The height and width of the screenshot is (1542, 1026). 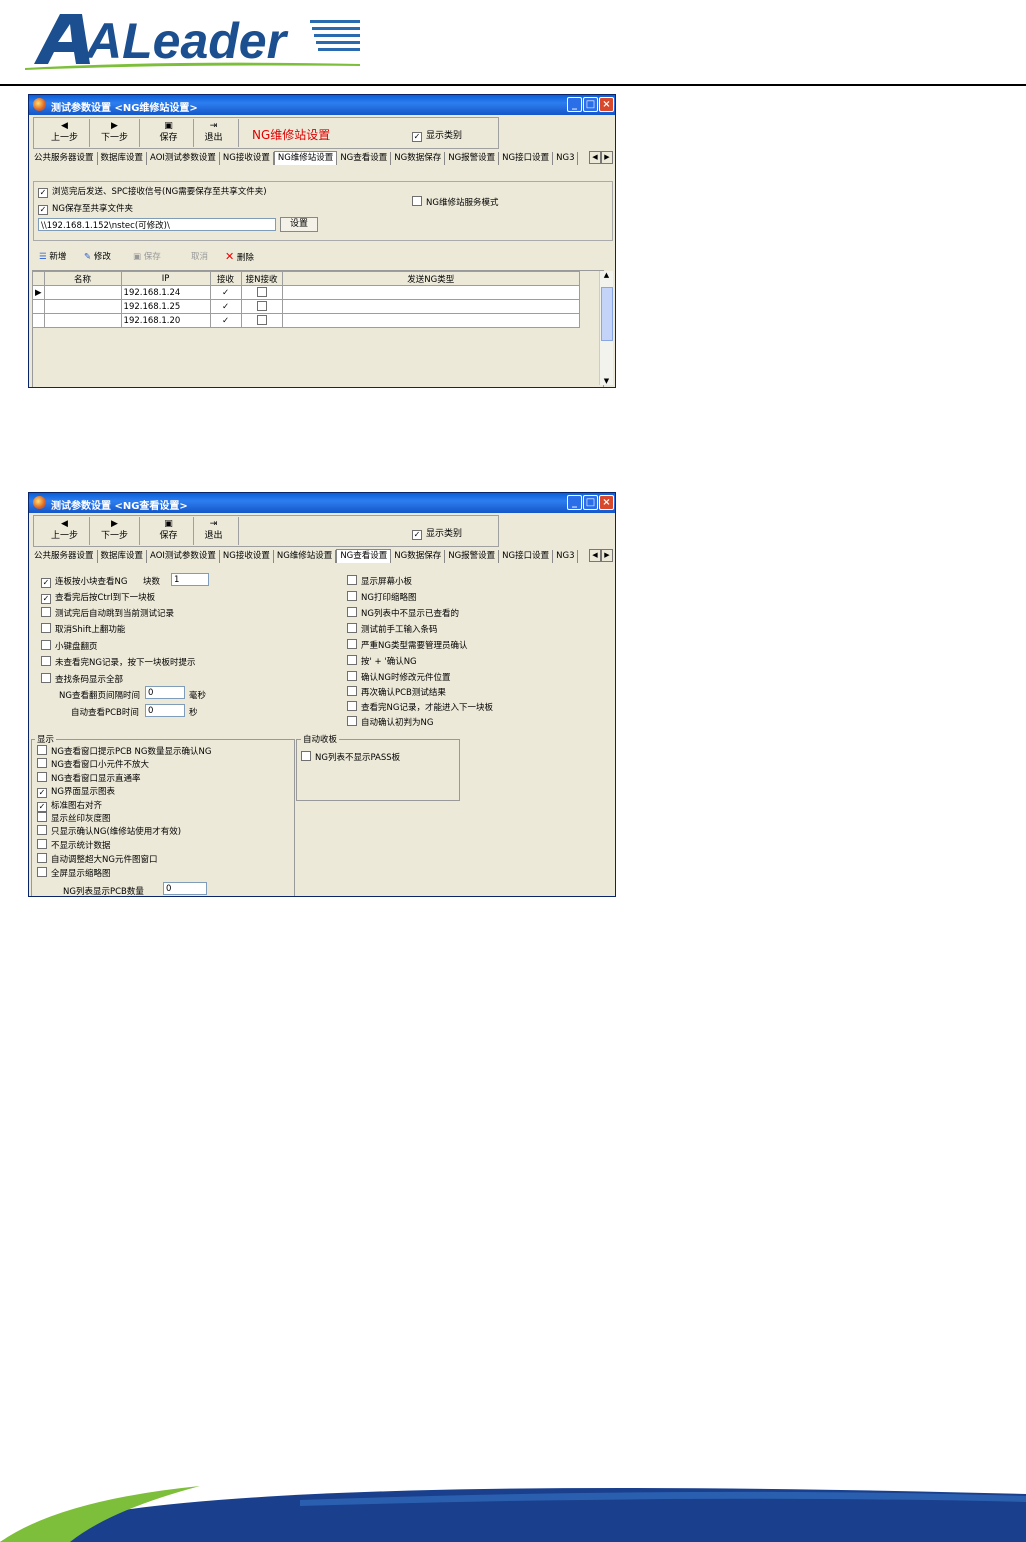 What do you see at coordinates (403, 613) in the screenshot?
I see `option-checkbox: NG列表中不显示已查看的` at bounding box center [403, 613].